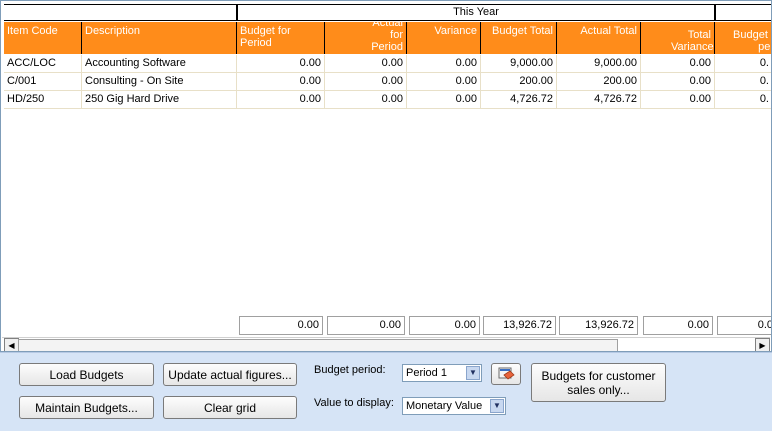 The width and height of the screenshot is (772, 431). What do you see at coordinates (159, 38) in the screenshot?
I see `col-header-description: Description` at bounding box center [159, 38].